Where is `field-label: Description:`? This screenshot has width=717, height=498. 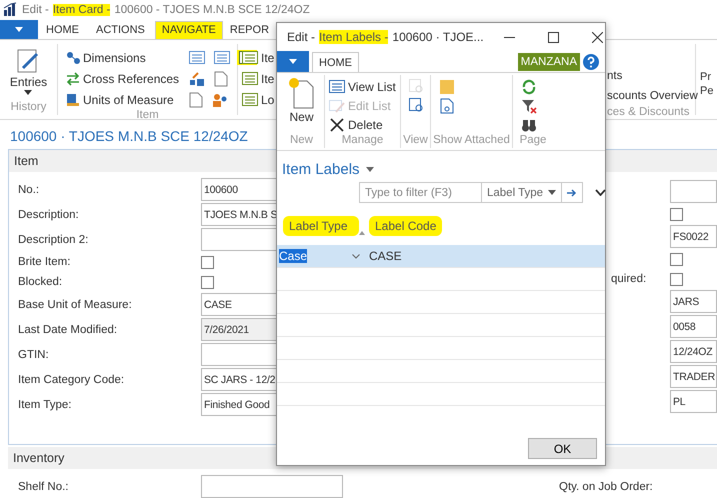 field-label: Description: is located at coordinates (49, 214).